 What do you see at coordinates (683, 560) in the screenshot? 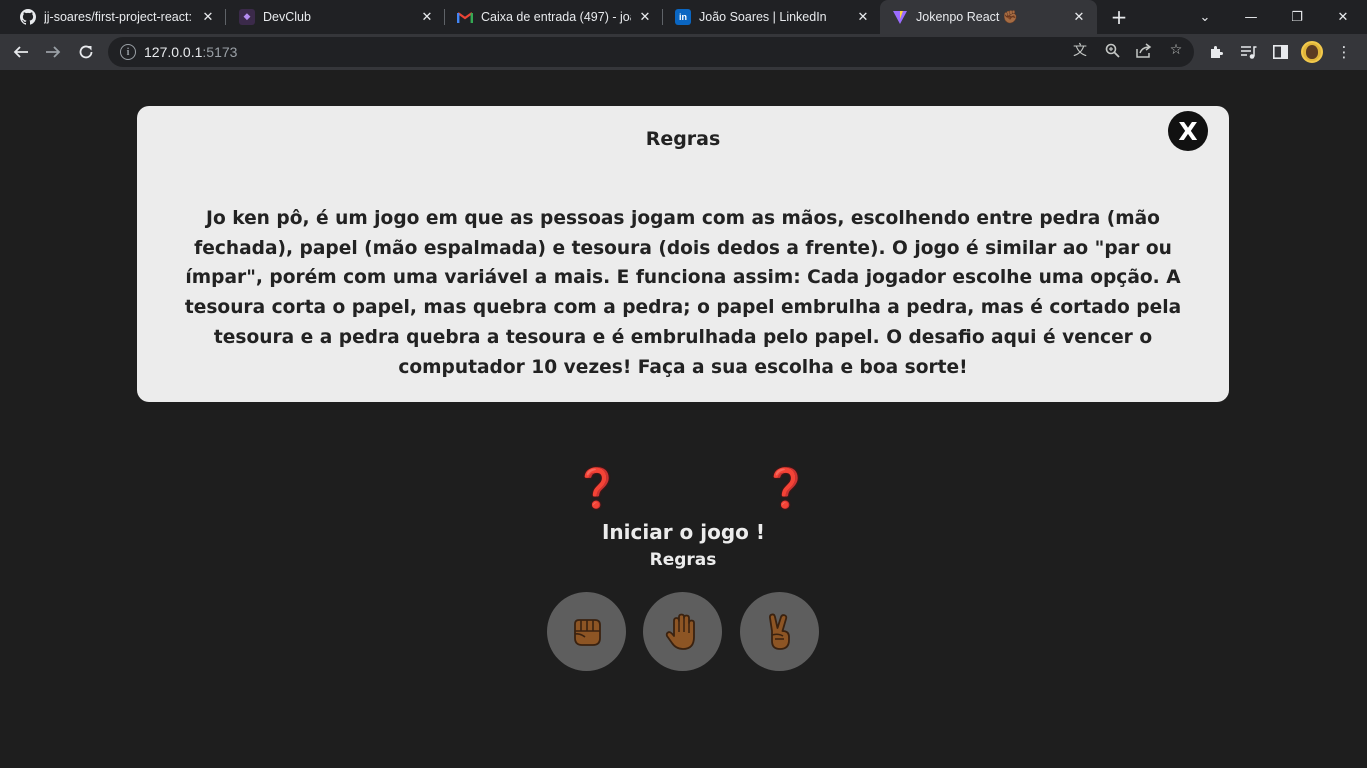
I see `rules-link: Regras` at bounding box center [683, 560].